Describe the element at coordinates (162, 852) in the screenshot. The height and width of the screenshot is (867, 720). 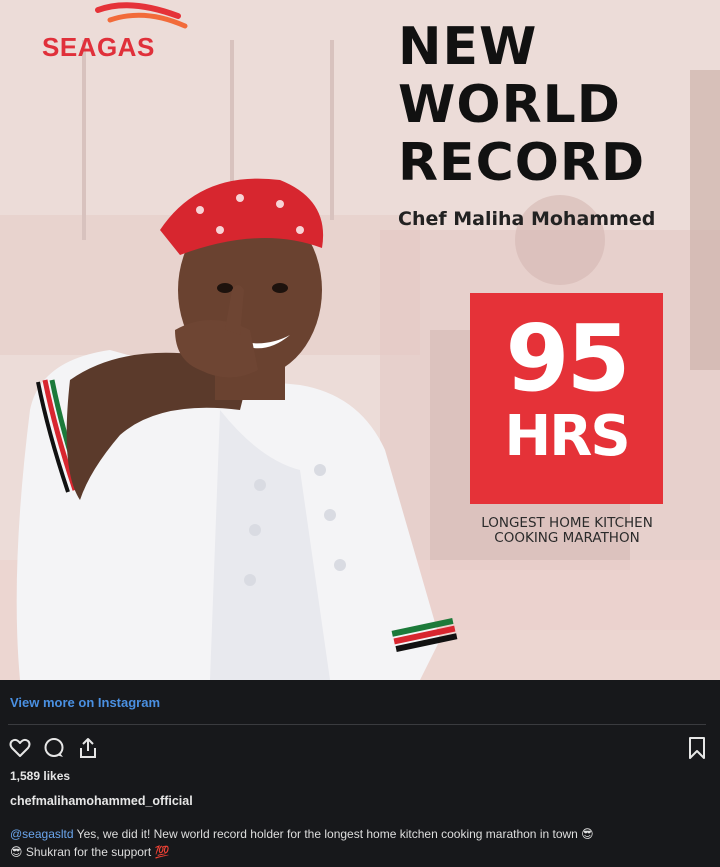
I see `hundred-emoji: 💯` at that location.